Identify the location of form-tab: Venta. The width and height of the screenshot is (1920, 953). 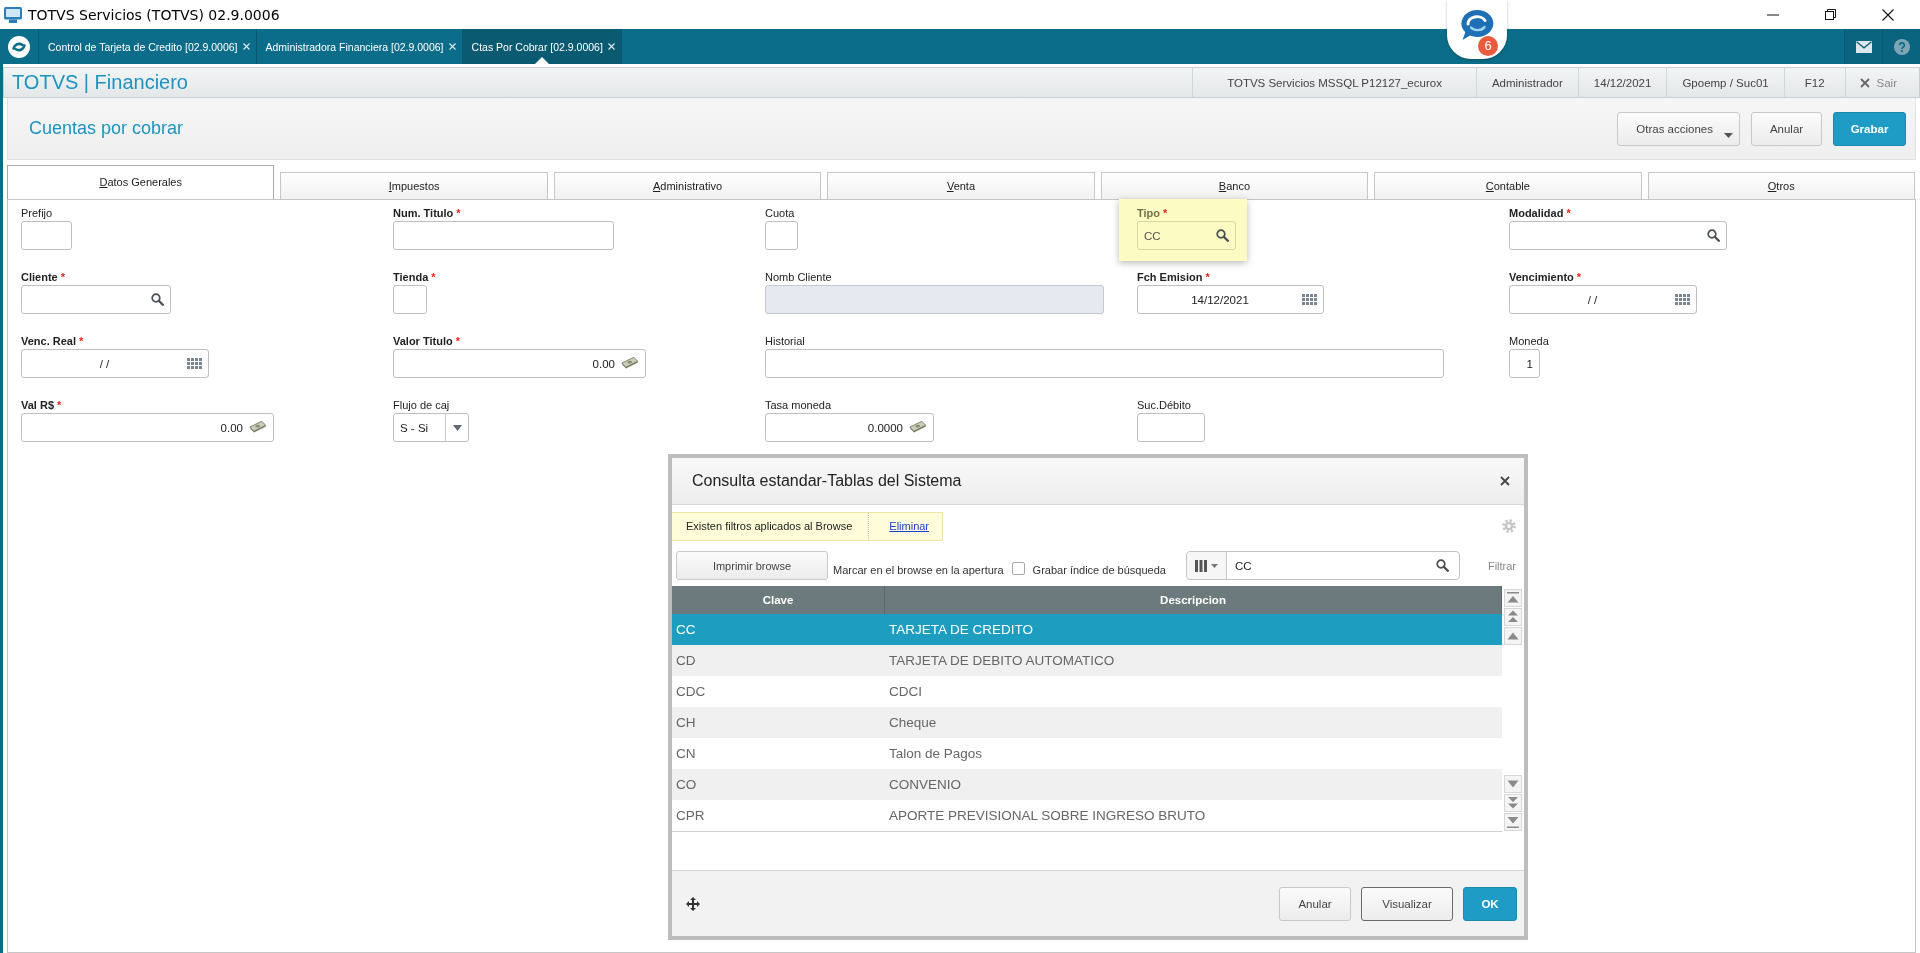
(961, 185).